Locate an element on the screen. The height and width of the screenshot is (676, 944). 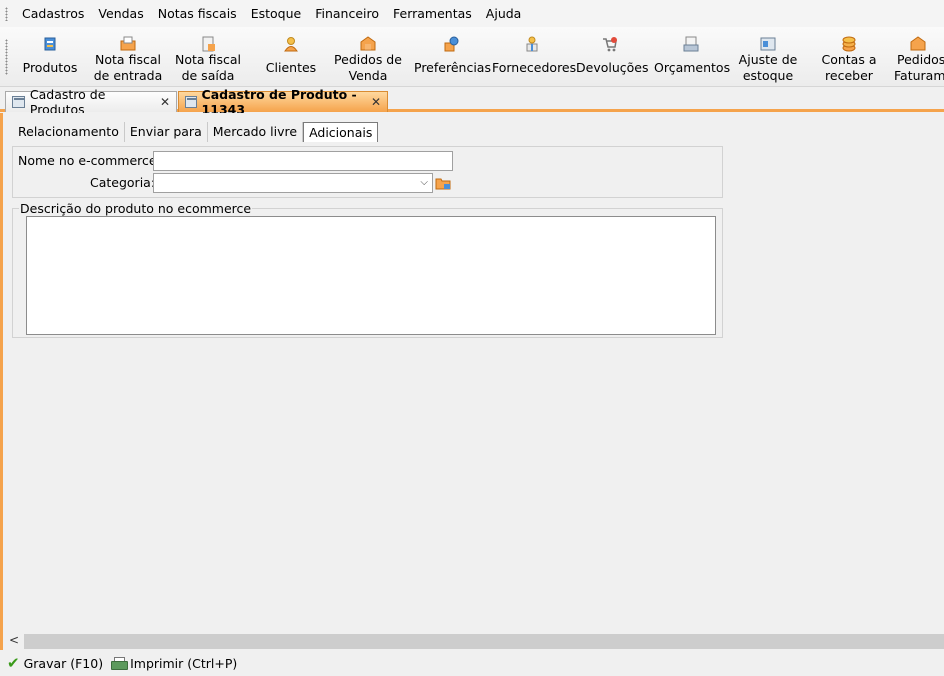
invoice-out-icon is located at coordinates (208, 44).